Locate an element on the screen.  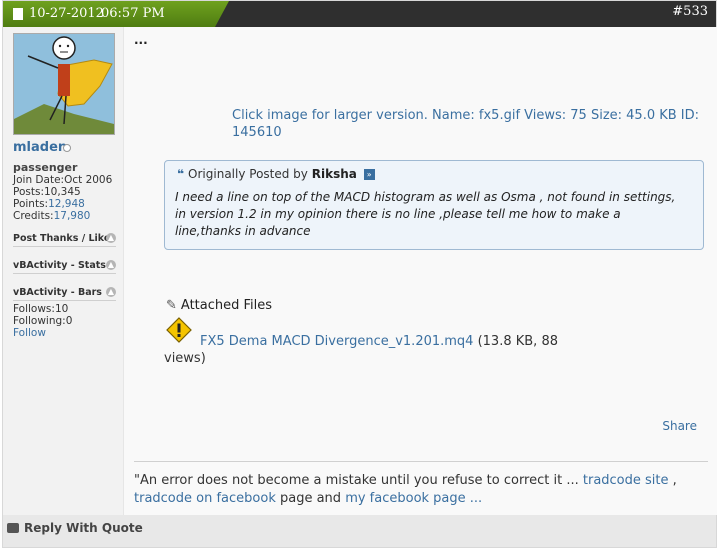
credits-stat: Credits:17,980 is located at coordinates (51, 216).